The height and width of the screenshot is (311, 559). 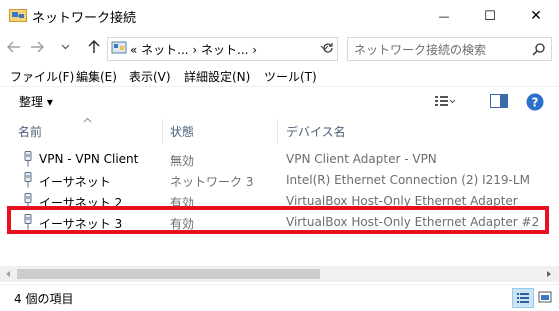 What do you see at coordinates (8, 274) in the screenshot?
I see `scroll-left-icon` at bounding box center [8, 274].